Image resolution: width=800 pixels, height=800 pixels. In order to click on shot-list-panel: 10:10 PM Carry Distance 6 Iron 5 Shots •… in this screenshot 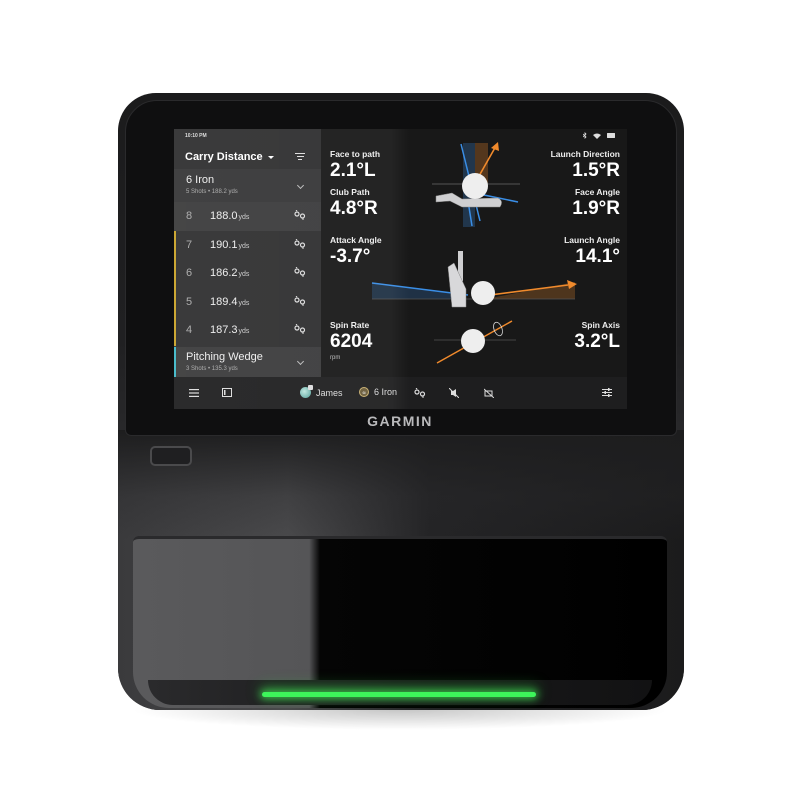, I will do `click(247, 253)`.